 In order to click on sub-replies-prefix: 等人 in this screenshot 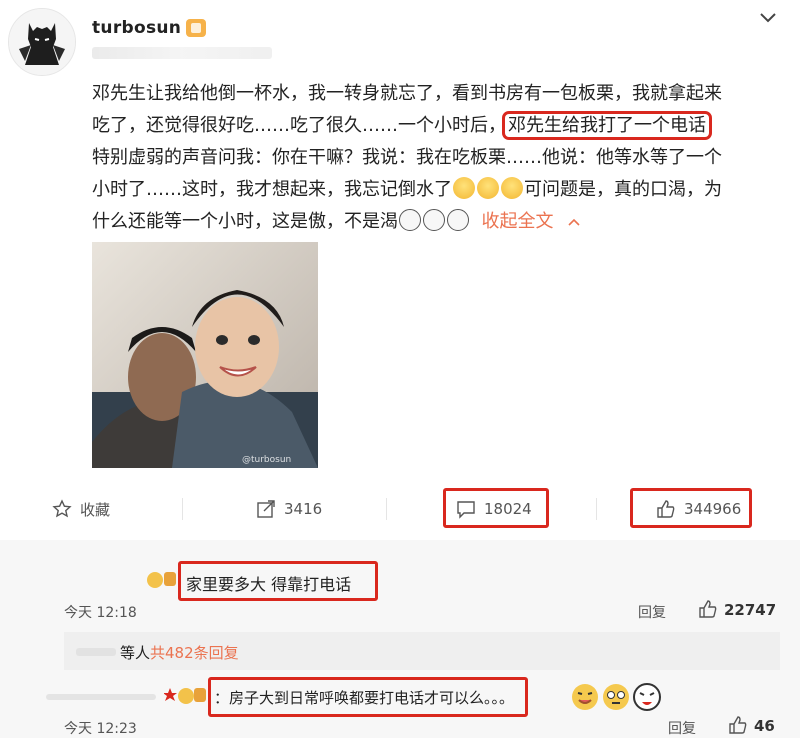, I will do `click(135, 653)`.